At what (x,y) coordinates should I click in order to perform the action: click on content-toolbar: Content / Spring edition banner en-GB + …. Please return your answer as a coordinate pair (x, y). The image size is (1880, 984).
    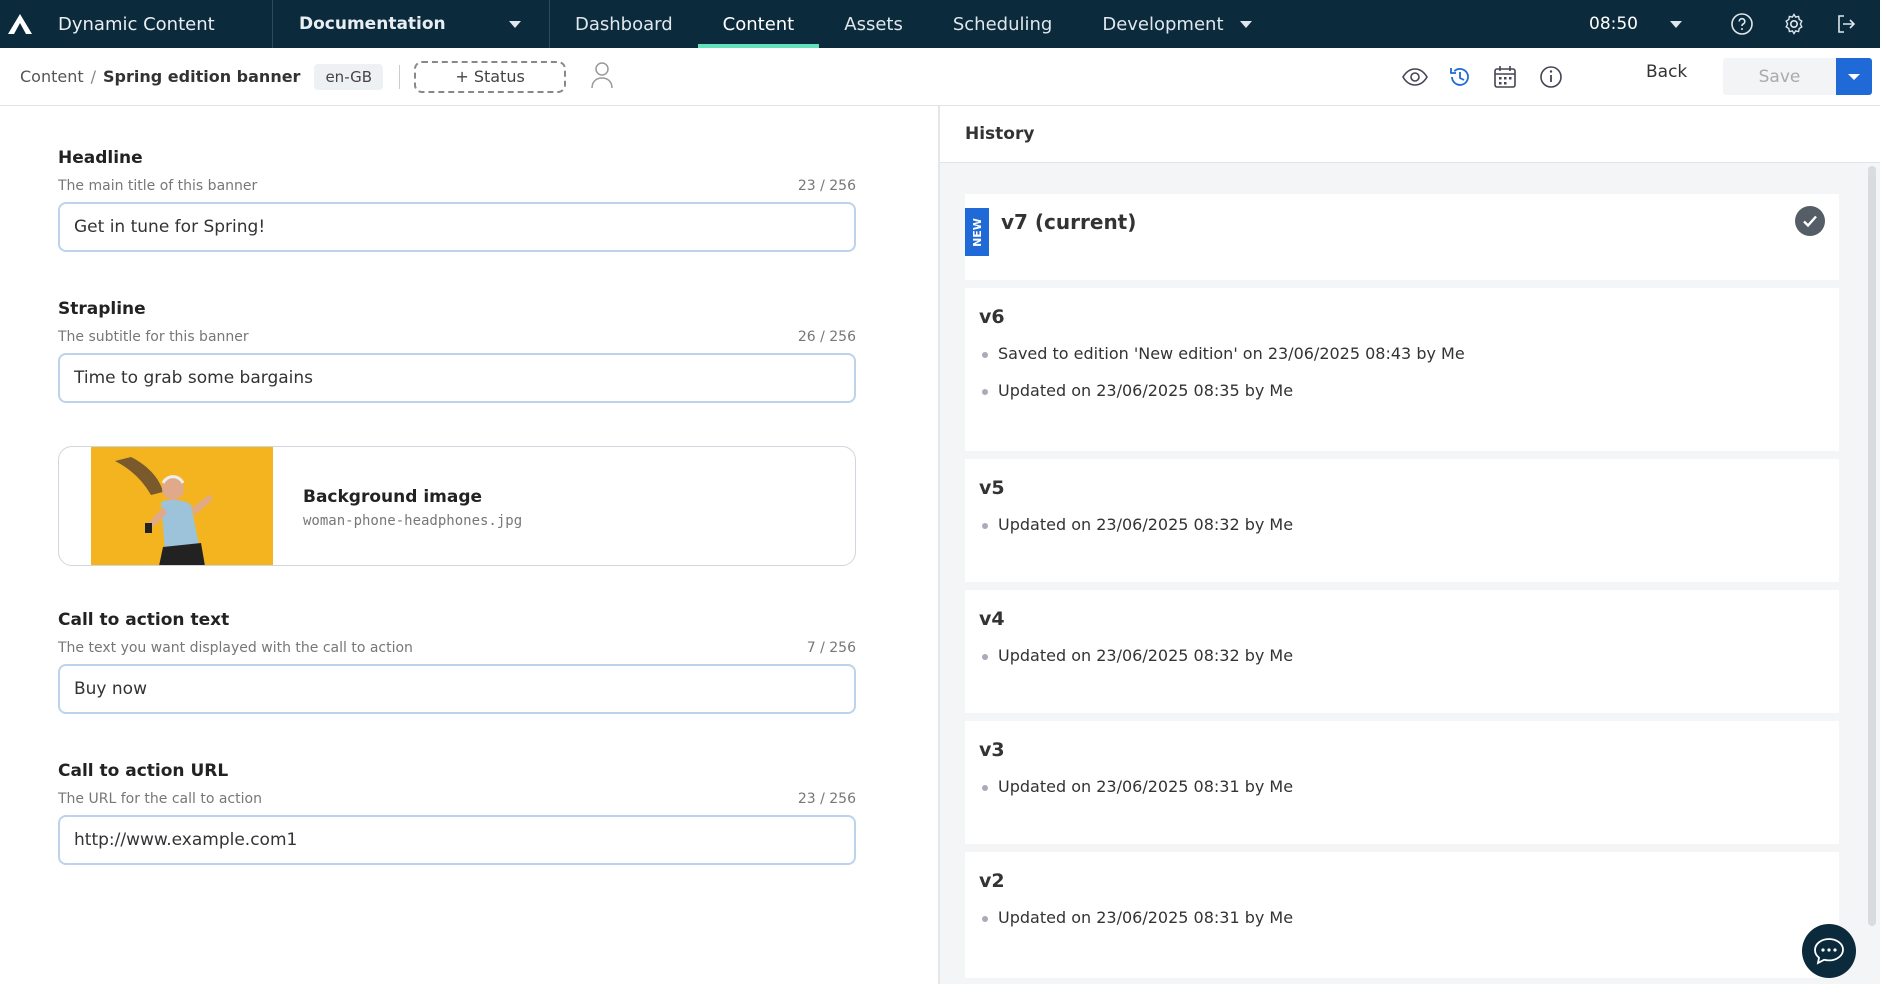
    Looking at the image, I should click on (940, 77).